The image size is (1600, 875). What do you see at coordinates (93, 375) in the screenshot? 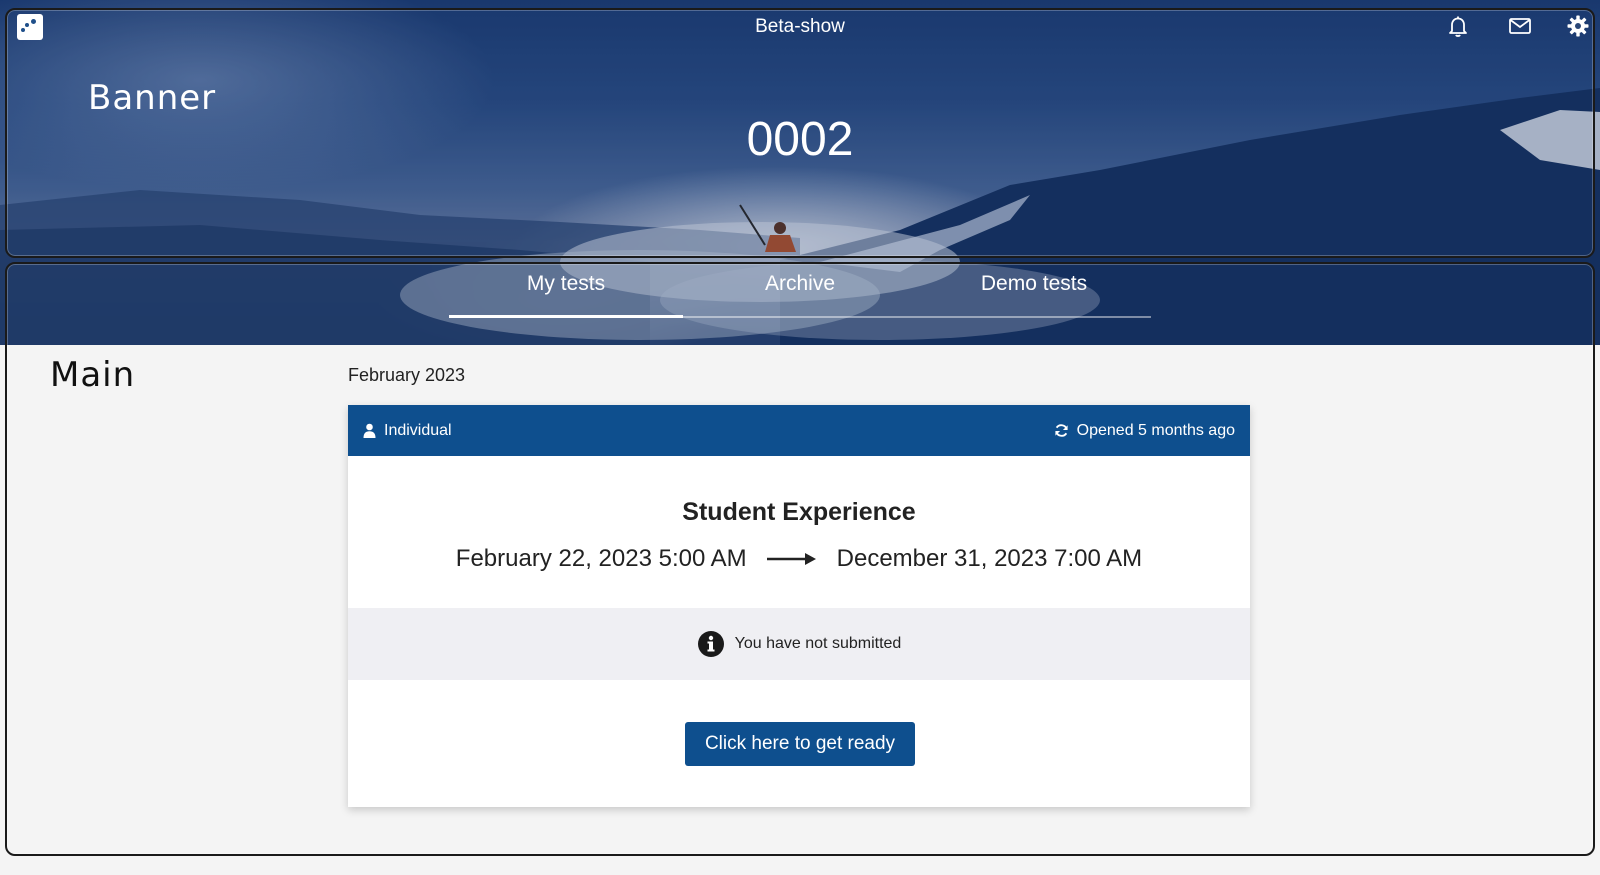
I see `main-region-label: Main` at bounding box center [93, 375].